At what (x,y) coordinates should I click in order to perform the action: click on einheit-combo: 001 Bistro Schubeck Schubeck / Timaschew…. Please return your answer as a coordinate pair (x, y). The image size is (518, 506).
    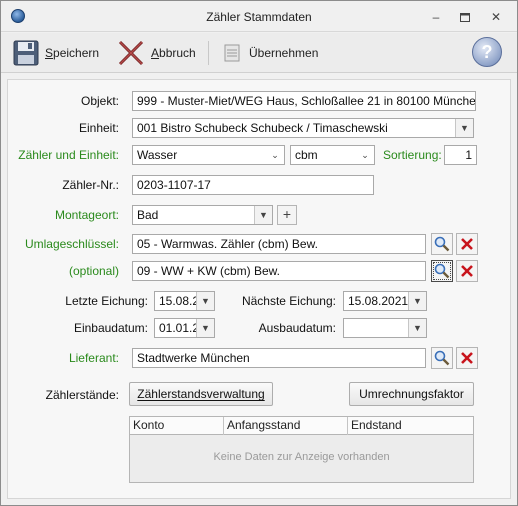
    Looking at the image, I should click on (303, 128).